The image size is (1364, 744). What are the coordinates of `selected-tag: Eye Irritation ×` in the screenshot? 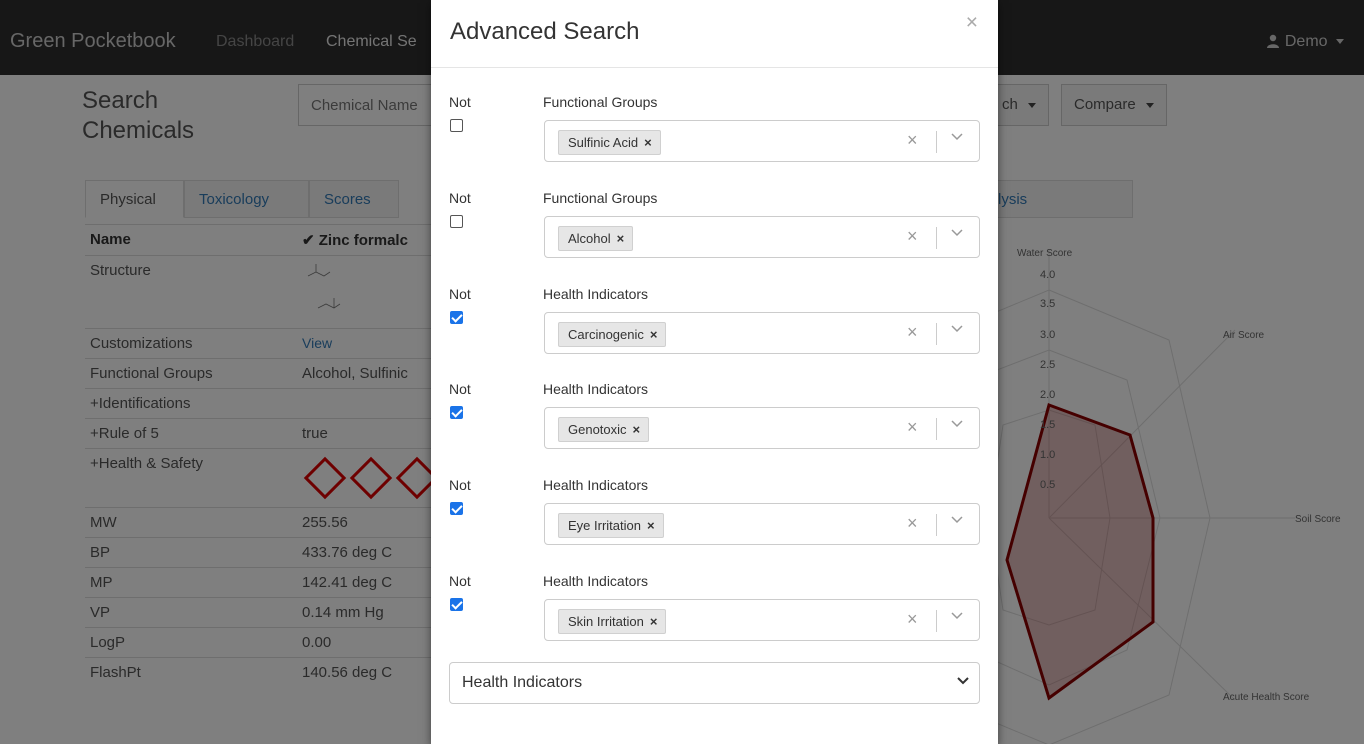 It's located at (611, 525).